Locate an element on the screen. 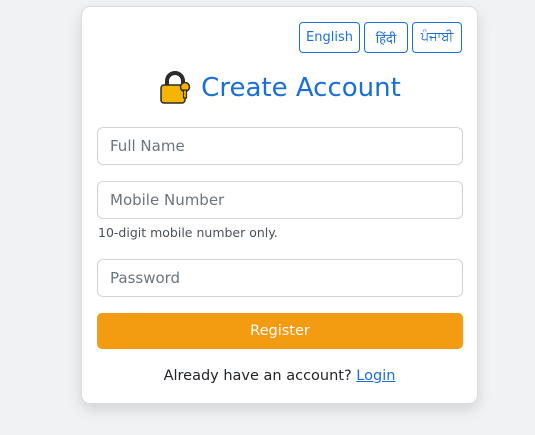  language-switcher: English हिंदी ਪੰਜਾਬੀ is located at coordinates (380, 37).